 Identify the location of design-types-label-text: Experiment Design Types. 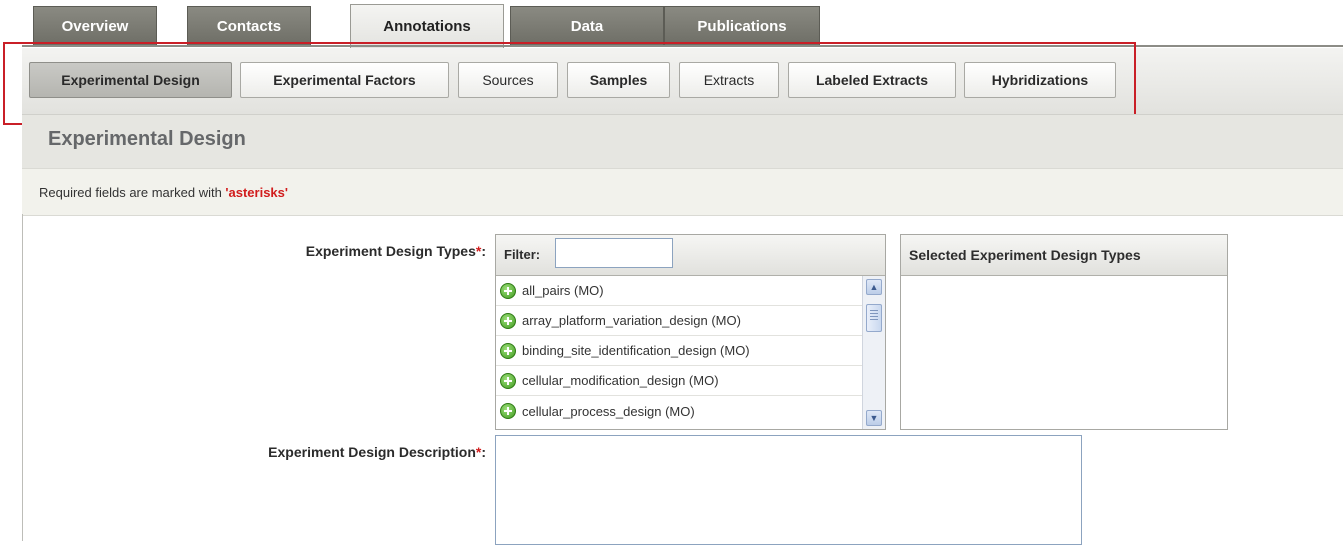
(390, 251).